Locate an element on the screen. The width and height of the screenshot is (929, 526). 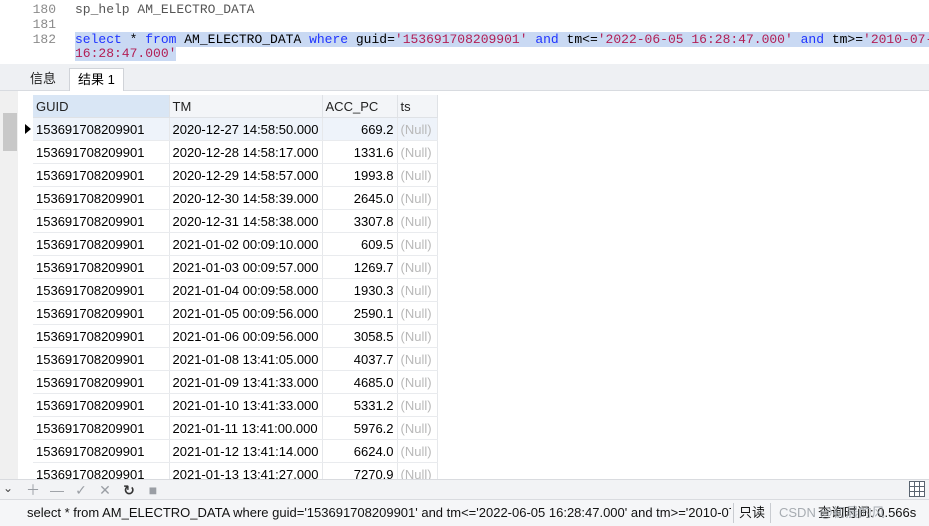
column-header-tm: TM is located at coordinates (246, 106).